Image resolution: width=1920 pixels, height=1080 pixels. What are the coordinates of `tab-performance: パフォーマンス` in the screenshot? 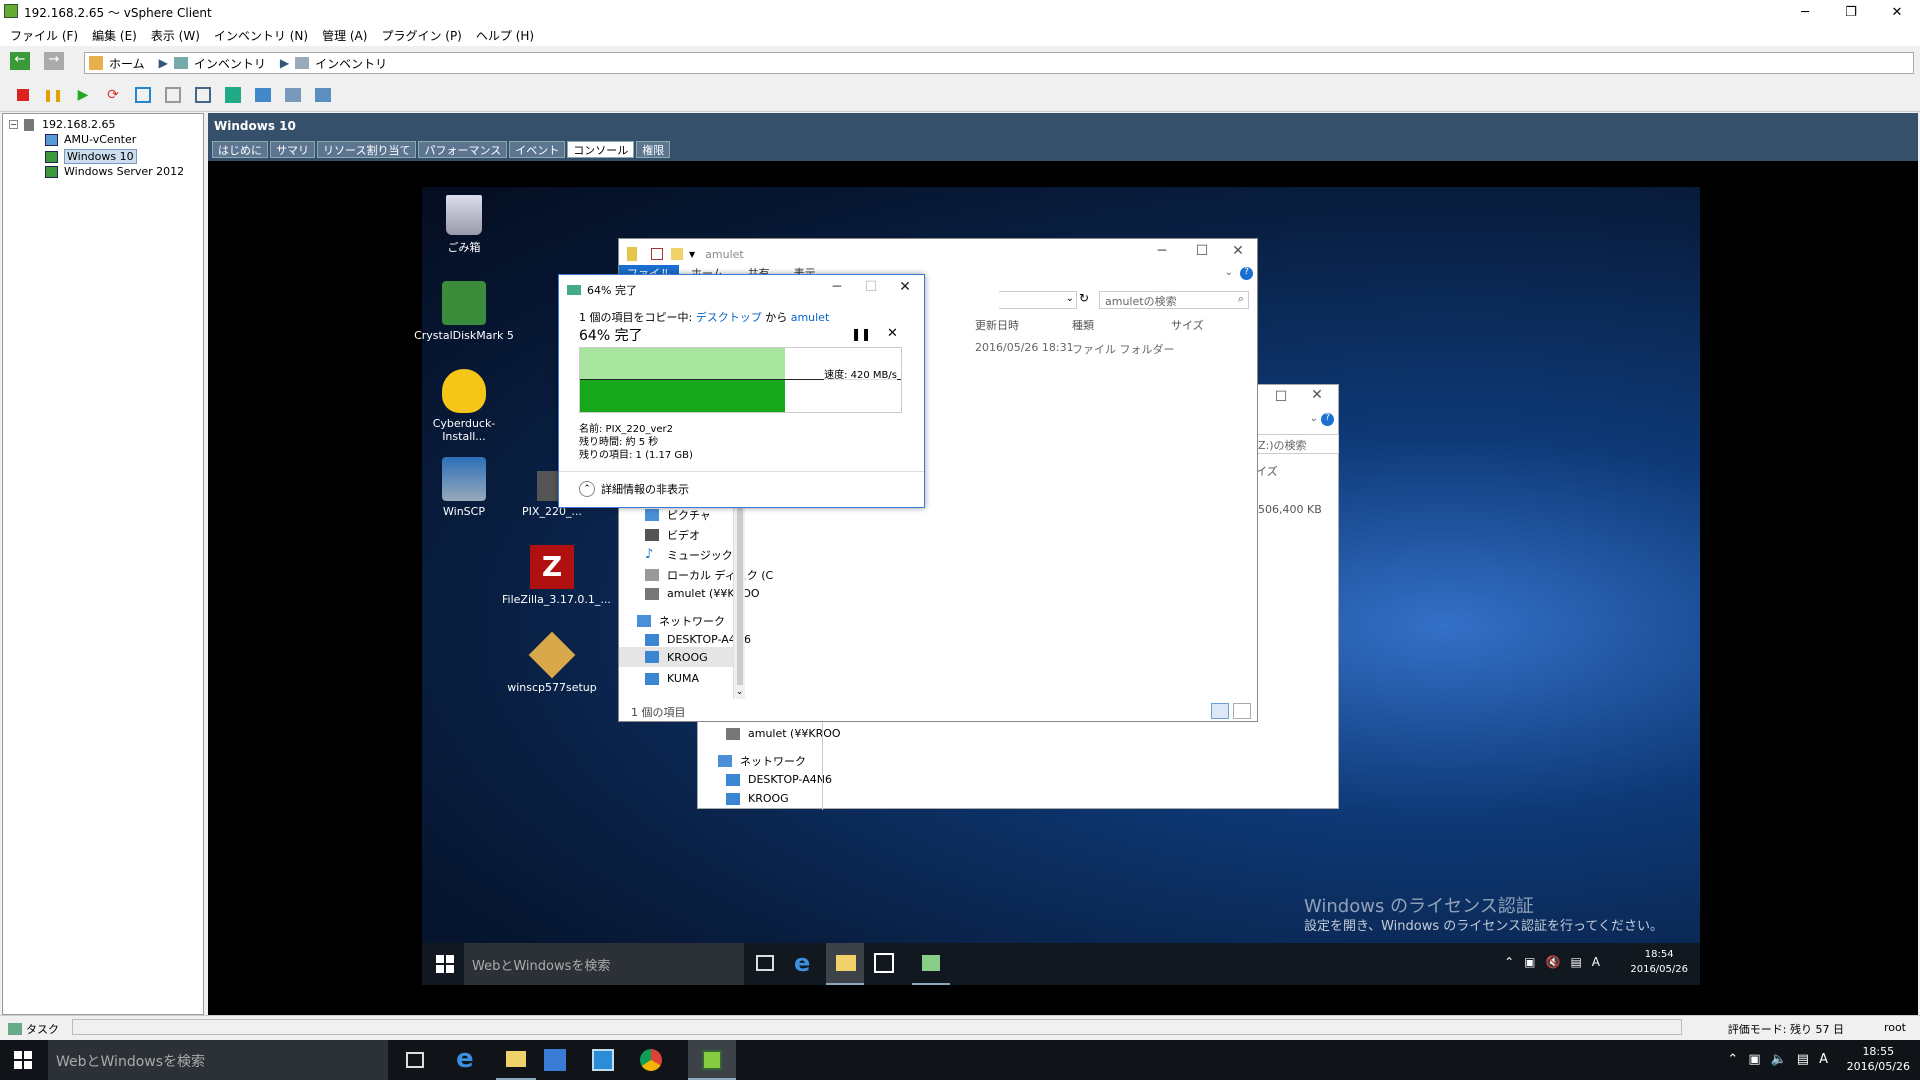 It's located at (463, 149).